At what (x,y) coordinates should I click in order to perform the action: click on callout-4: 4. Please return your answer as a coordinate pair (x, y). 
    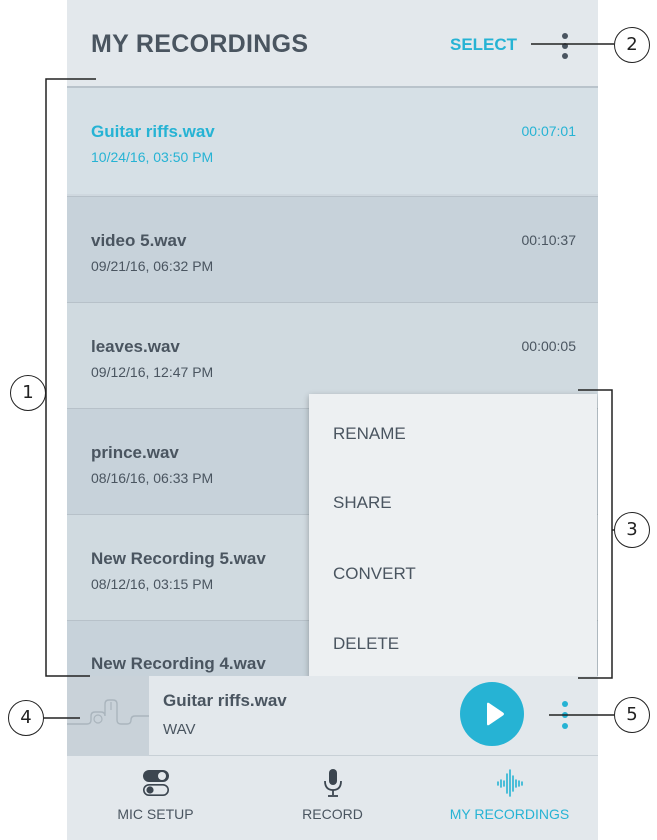
    Looking at the image, I should click on (26, 718).